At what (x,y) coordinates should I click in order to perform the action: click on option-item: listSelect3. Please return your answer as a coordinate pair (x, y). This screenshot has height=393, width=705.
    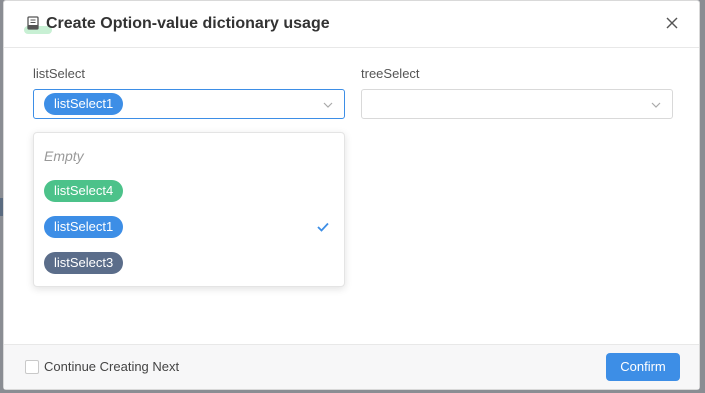
    Looking at the image, I should click on (189, 263).